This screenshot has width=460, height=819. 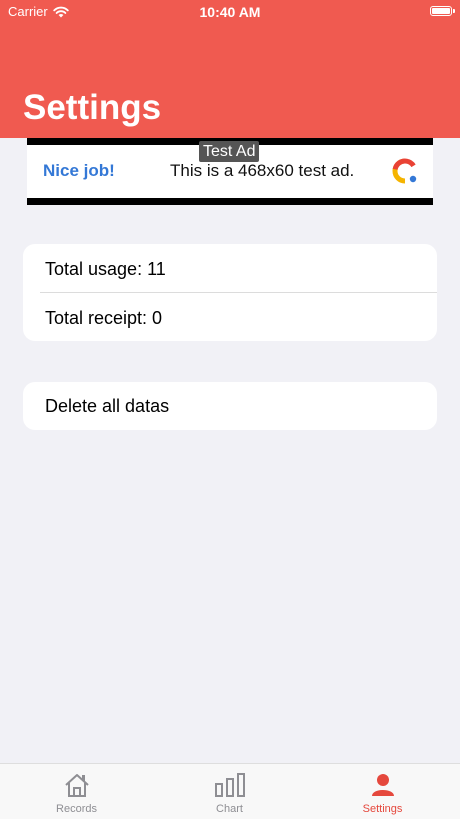 I want to click on total-receipt-label: Total receipt: 0, so click(x=104, y=318).